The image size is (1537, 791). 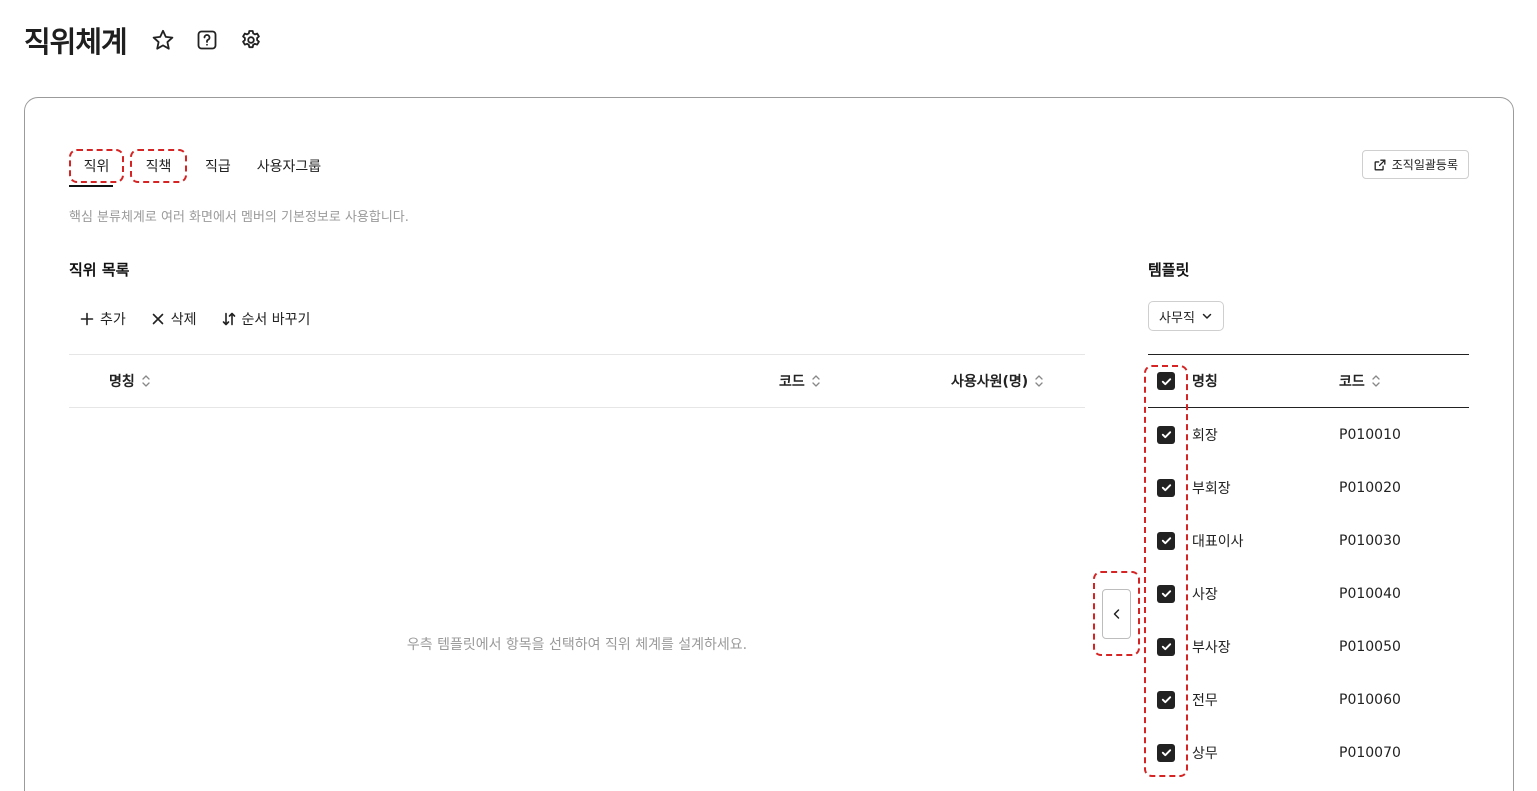 I want to click on row-code: P010020, so click(x=1370, y=487).